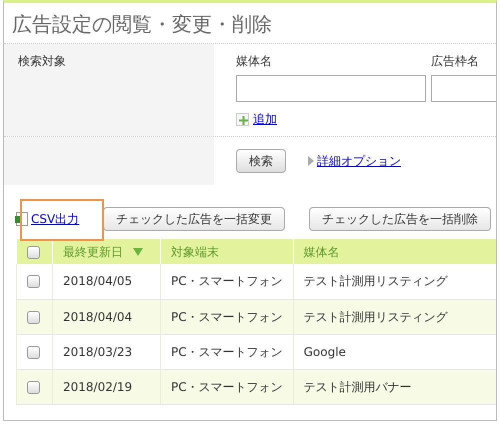  I want to click on sort-down-icon, so click(138, 252).